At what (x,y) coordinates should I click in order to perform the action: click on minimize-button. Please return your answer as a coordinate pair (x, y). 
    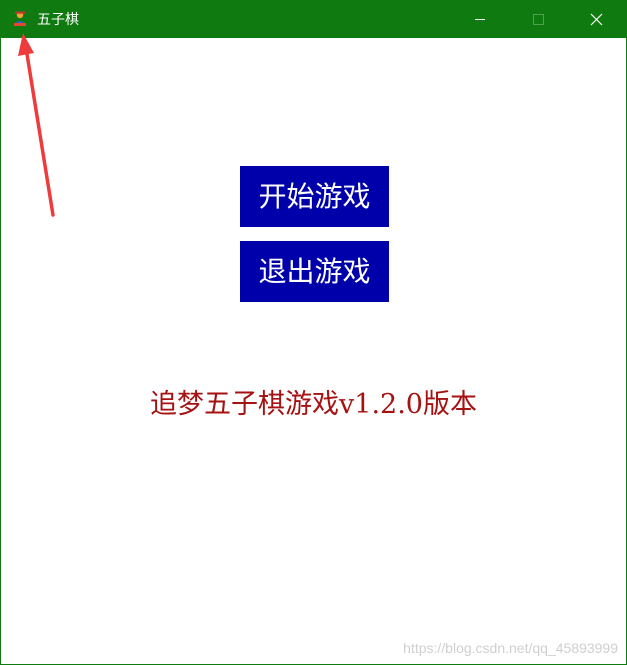
    Looking at the image, I should click on (480, 19).